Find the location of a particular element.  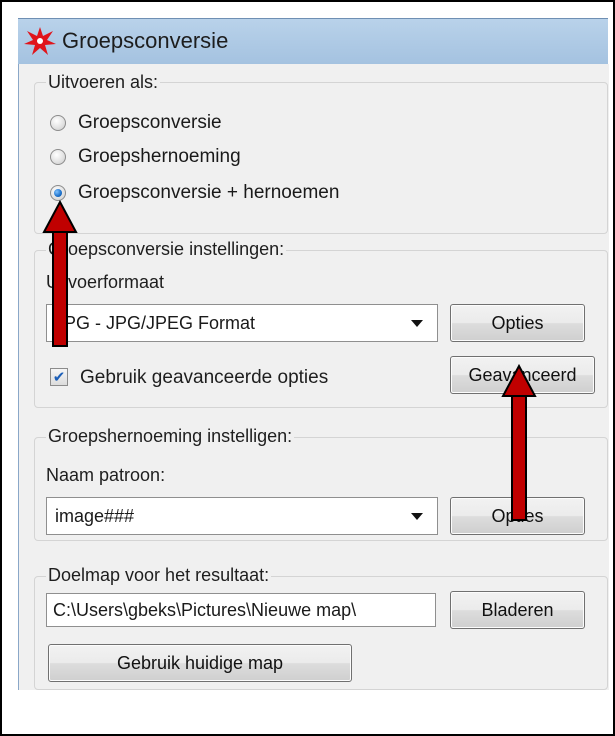

radio-groepsconversie: Groepsconversie is located at coordinates (136, 123).